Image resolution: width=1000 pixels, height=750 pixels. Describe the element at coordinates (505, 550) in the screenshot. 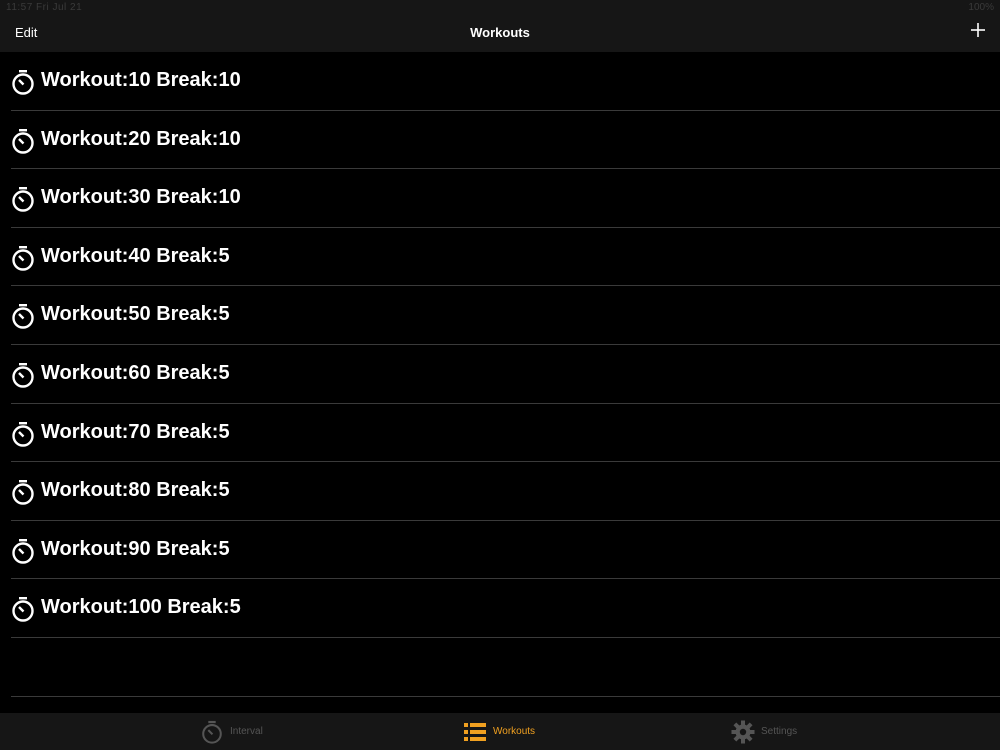

I see `list-item: Workout:90 Break:5` at that location.